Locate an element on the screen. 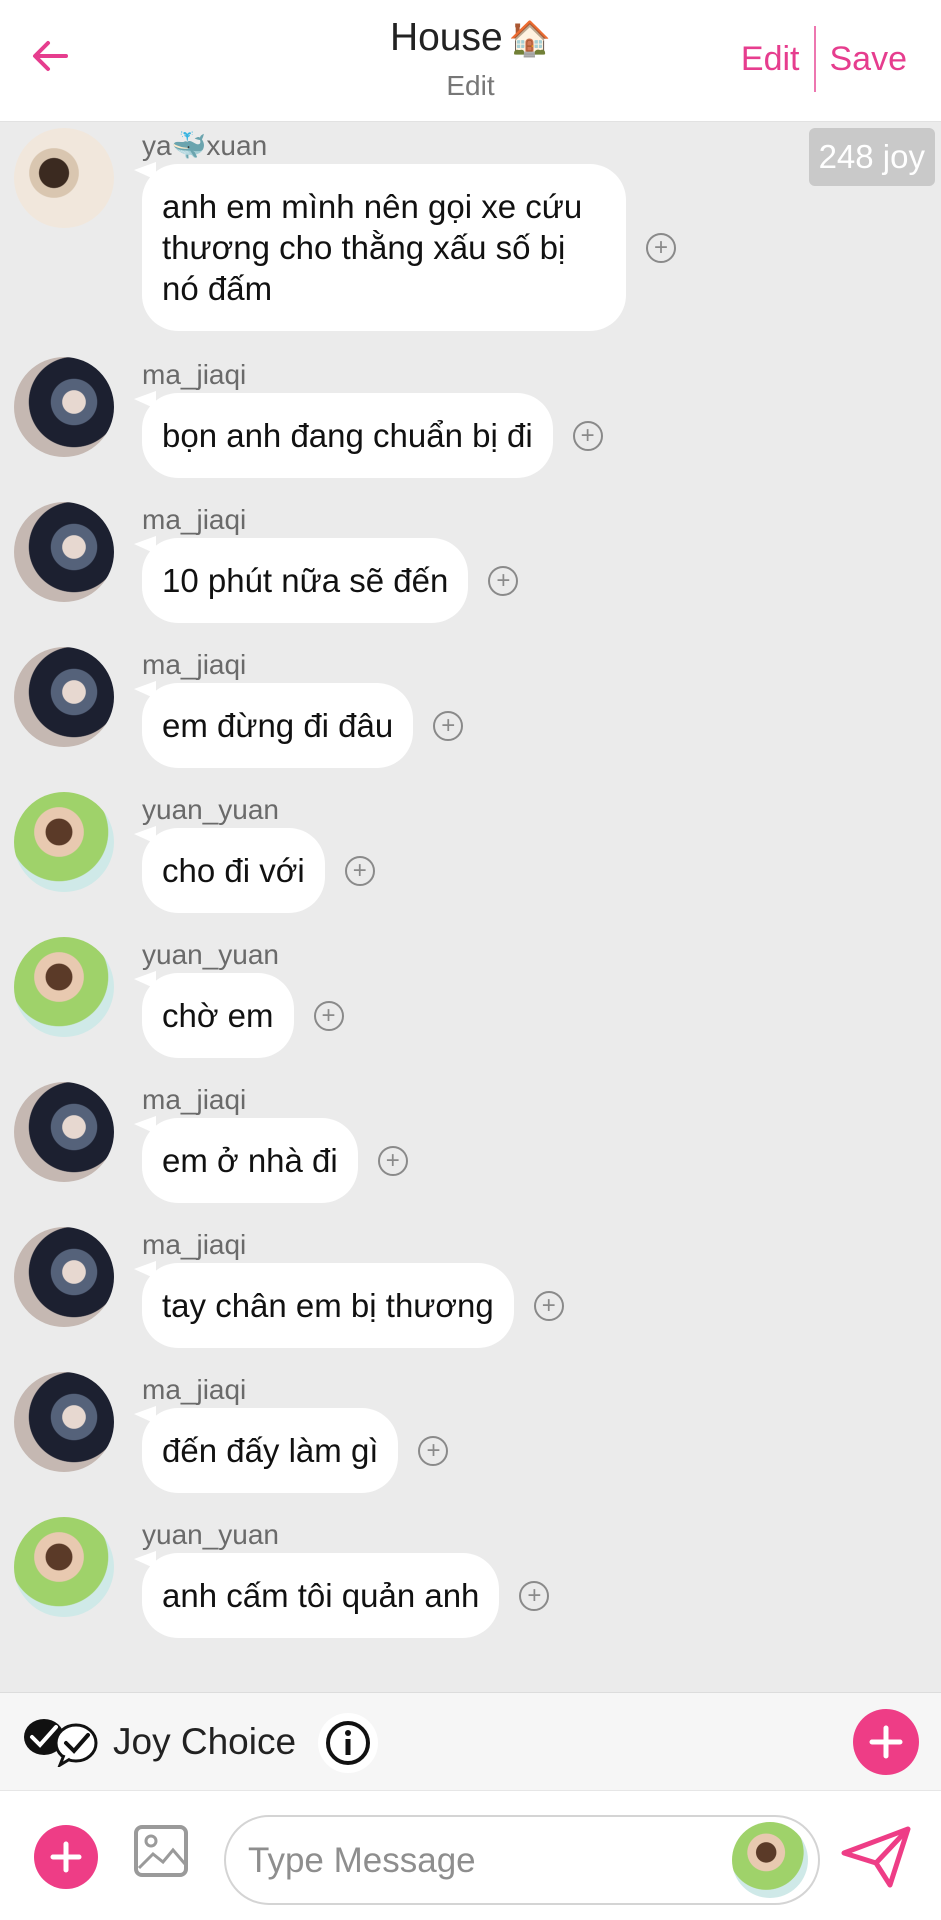  compose-bar is located at coordinates (470, 1855).